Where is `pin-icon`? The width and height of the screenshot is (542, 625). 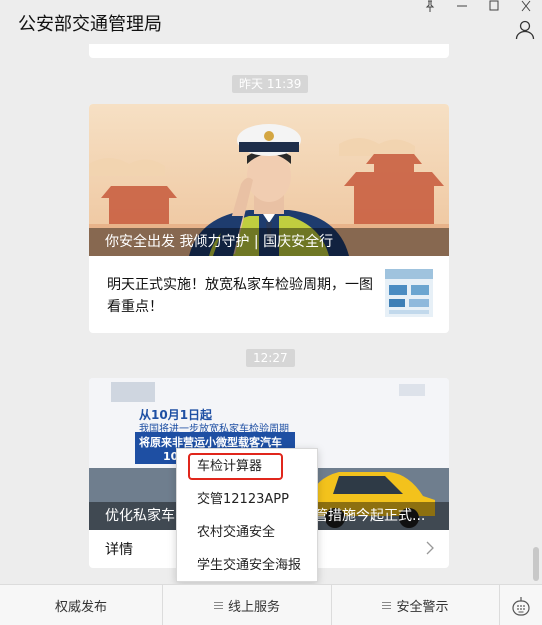
pin-icon is located at coordinates (430, 7).